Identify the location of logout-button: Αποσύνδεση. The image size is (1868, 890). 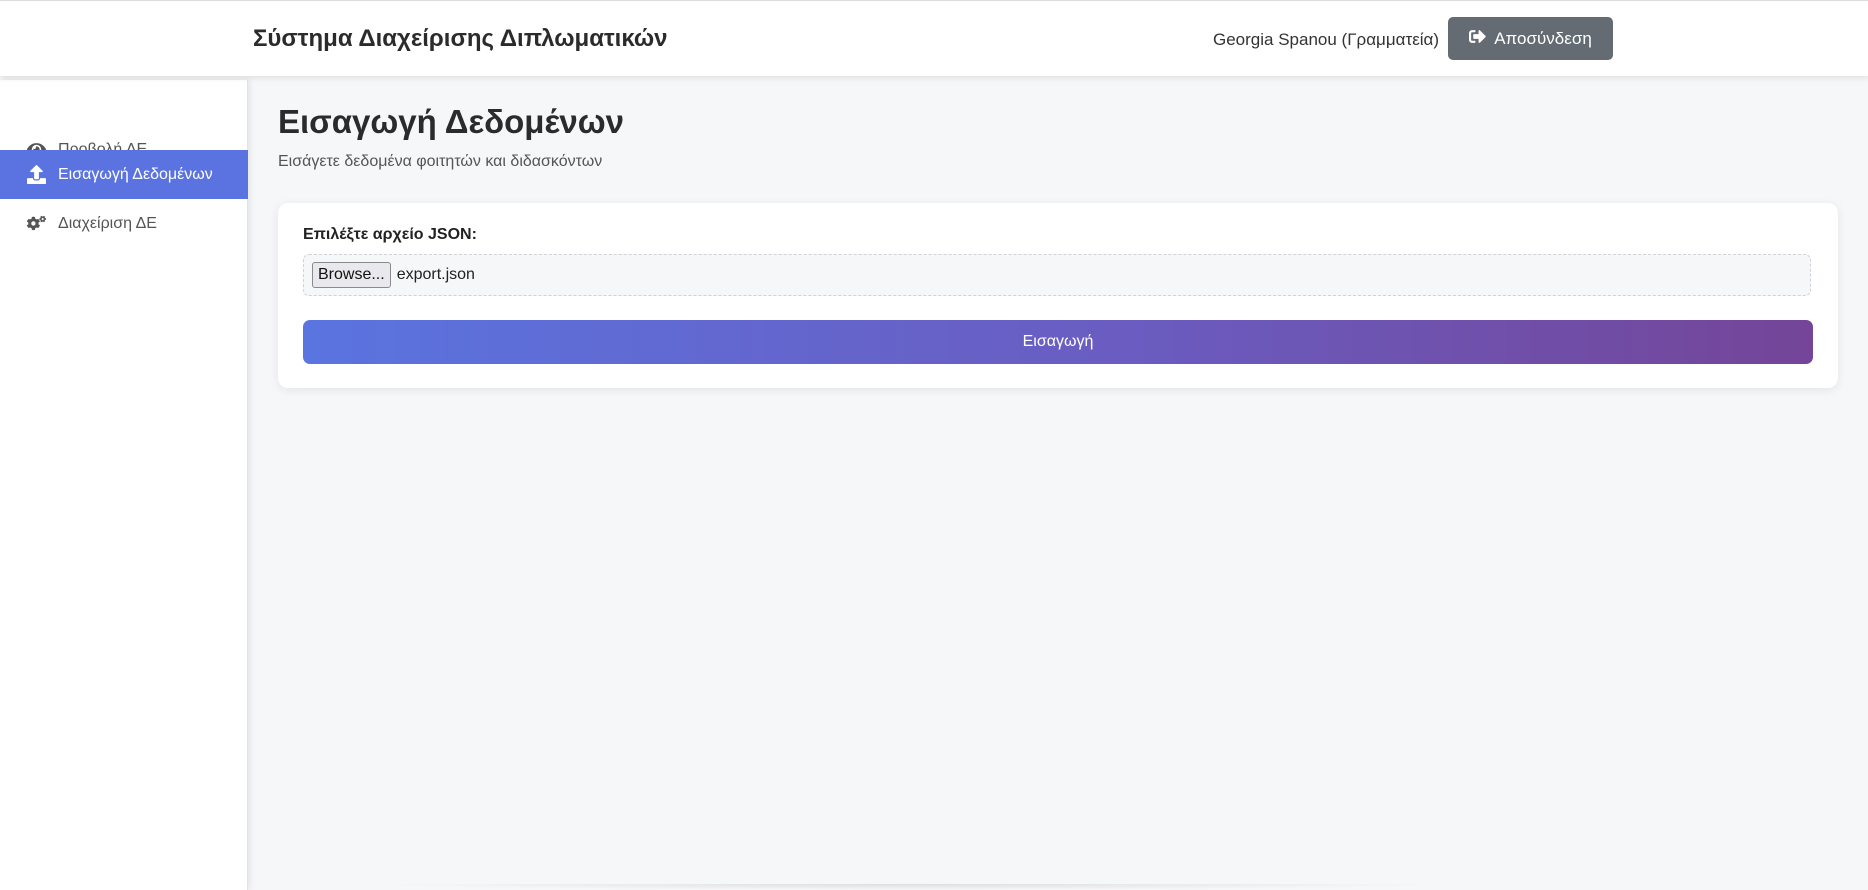
(1530, 38).